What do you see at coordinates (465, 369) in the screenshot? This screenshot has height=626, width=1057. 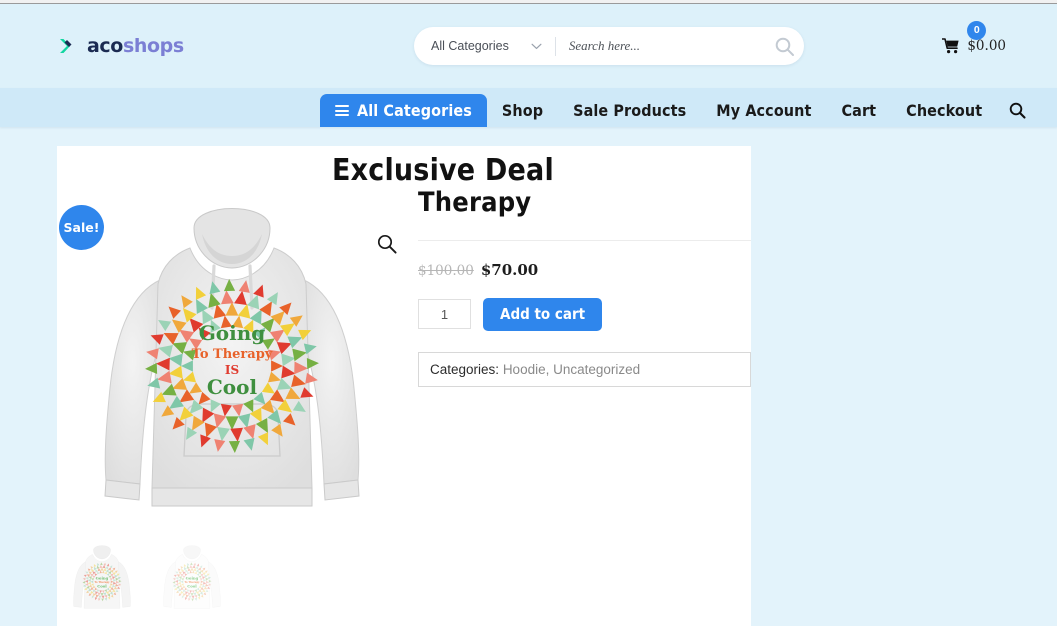 I see `categories-label: Categories:` at bounding box center [465, 369].